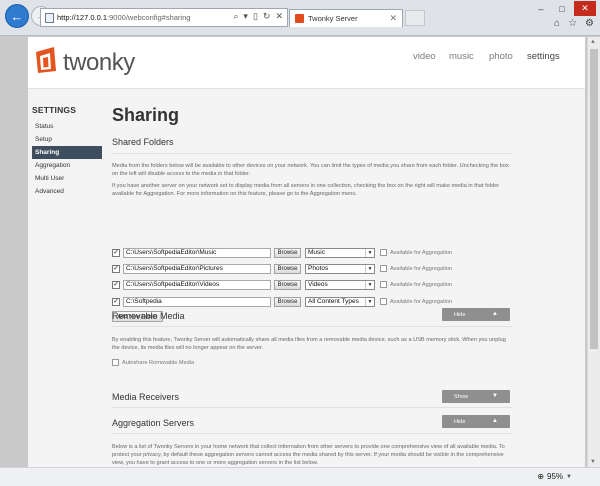 This screenshot has height=486, width=600. What do you see at coordinates (585, 8) in the screenshot?
I see `close-window-icon: ✕` at bounding box center [585, 8].